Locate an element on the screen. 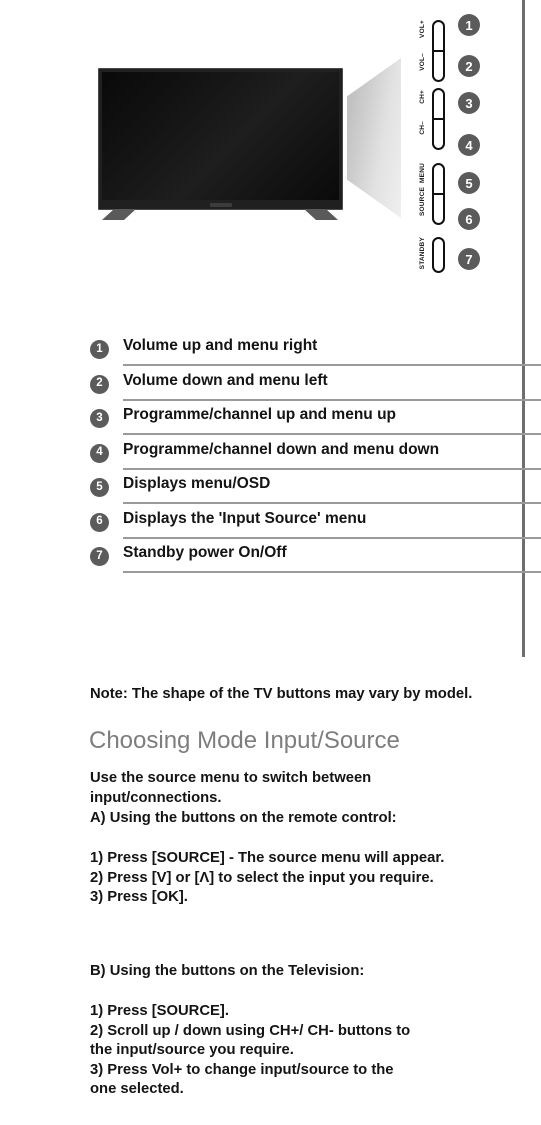  legend-marker-6: 6 is located at coordinates (99, 522).